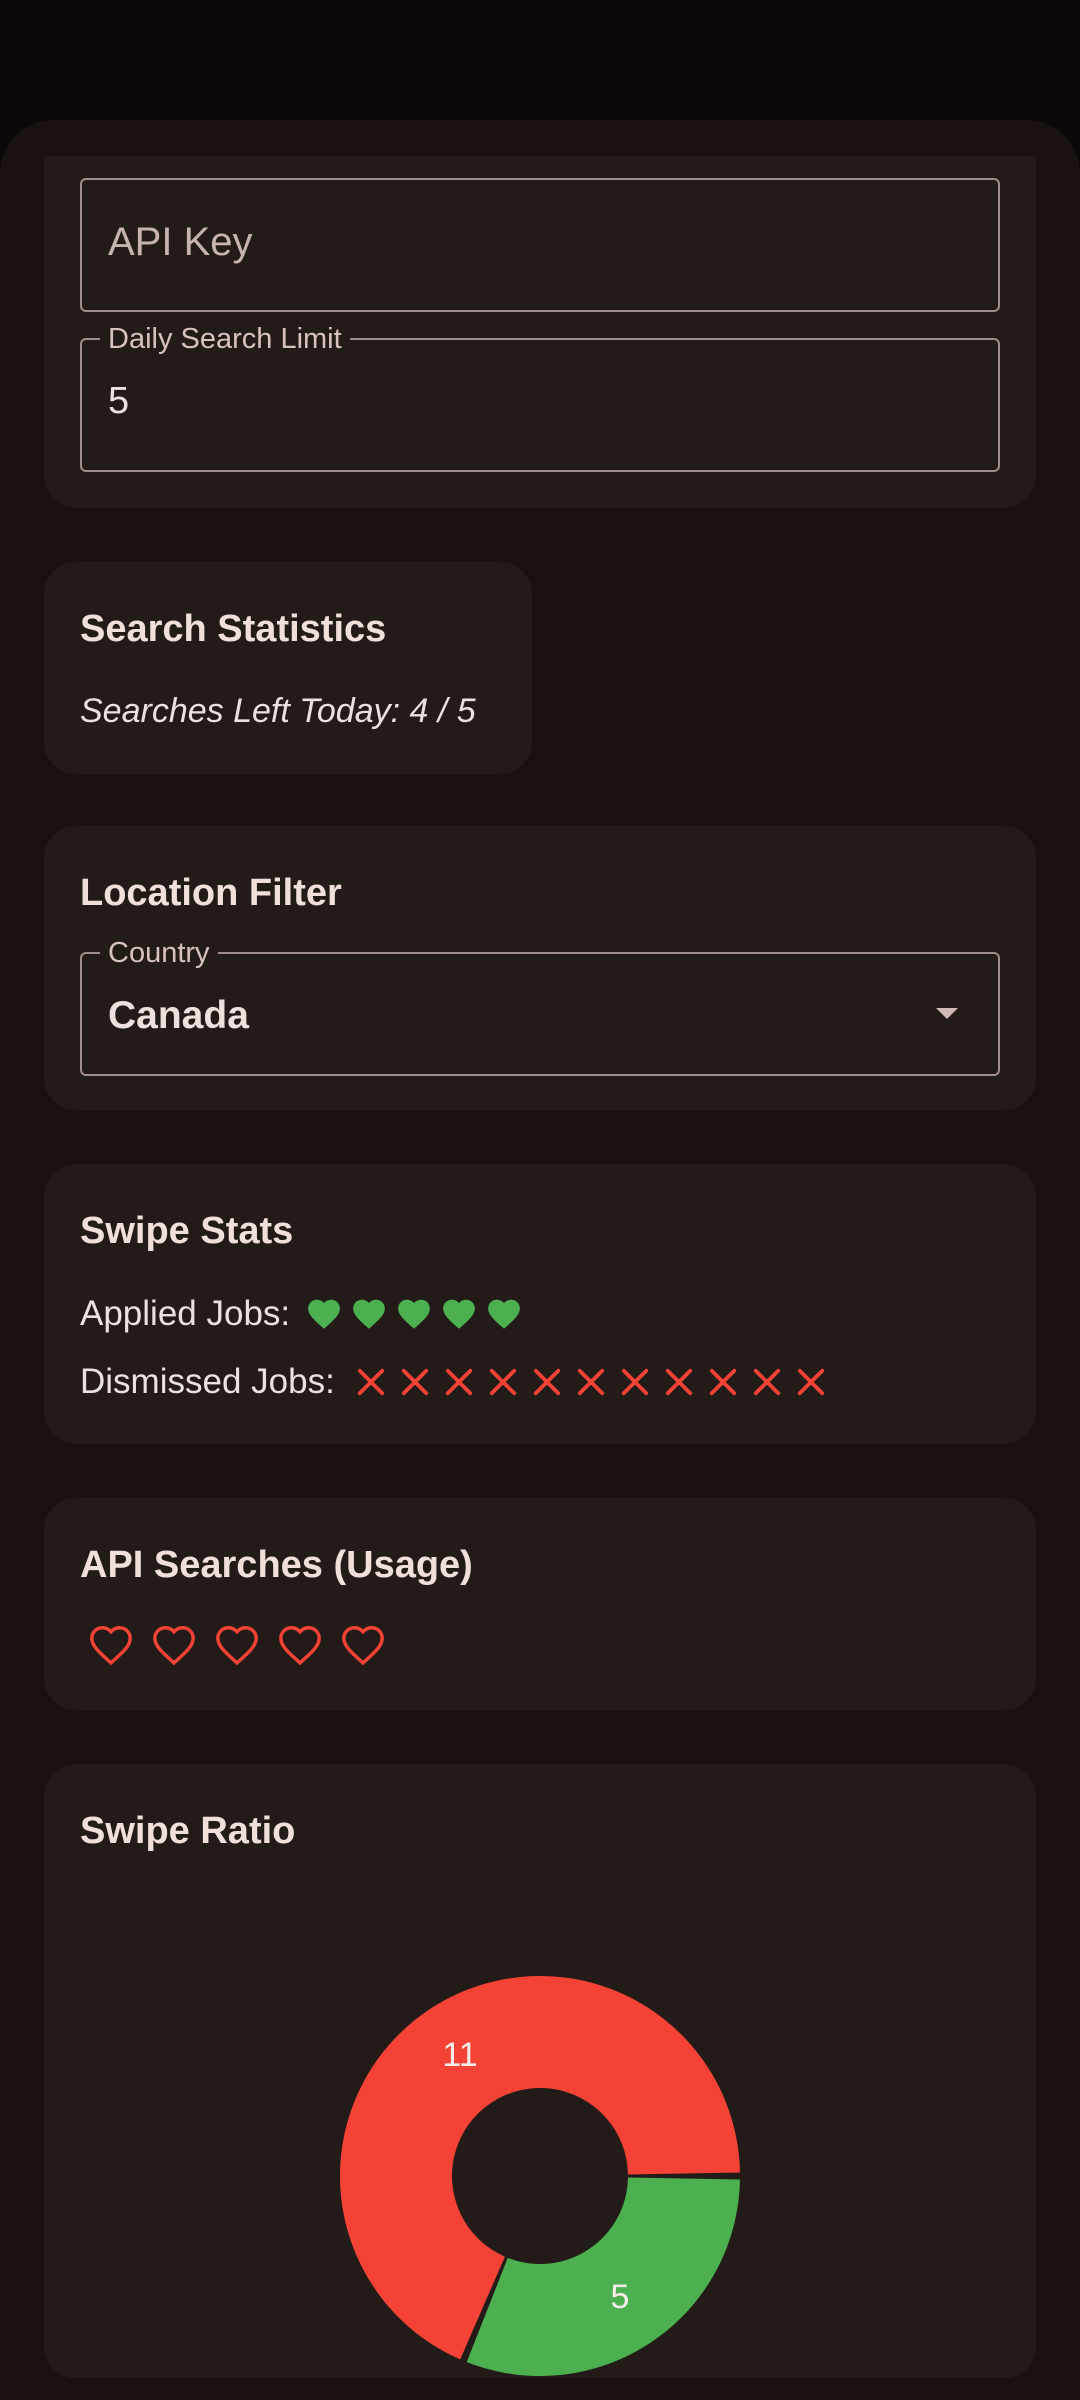  I want to click on donut-label-applied: 5, so click(620, 2297).